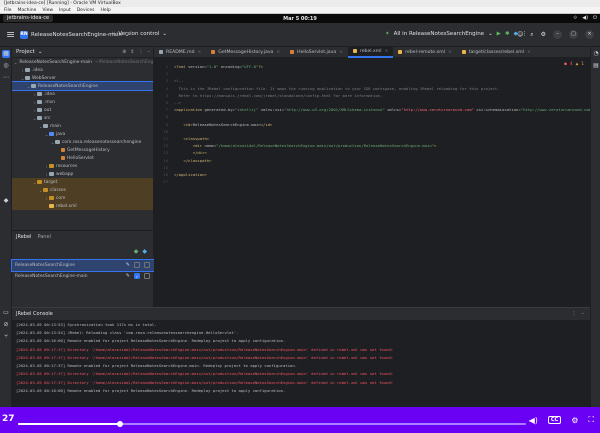  I want to click on code-line: <!--, so click(178, 80).